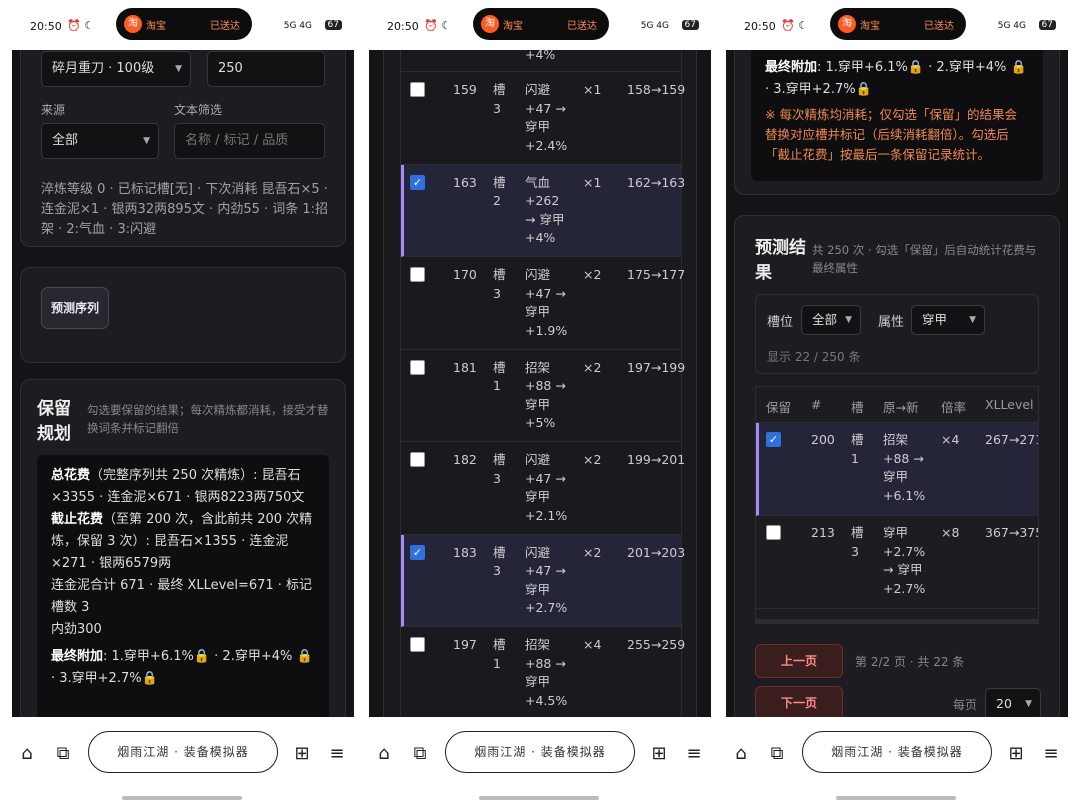 Image resolution: width=1080 pixels, height=810 pixels. Describe the element at coordinates (545, 395) in the screenshot. I see `row-attr-change: 招架 +88 → 穿甲 +5%` at that location.